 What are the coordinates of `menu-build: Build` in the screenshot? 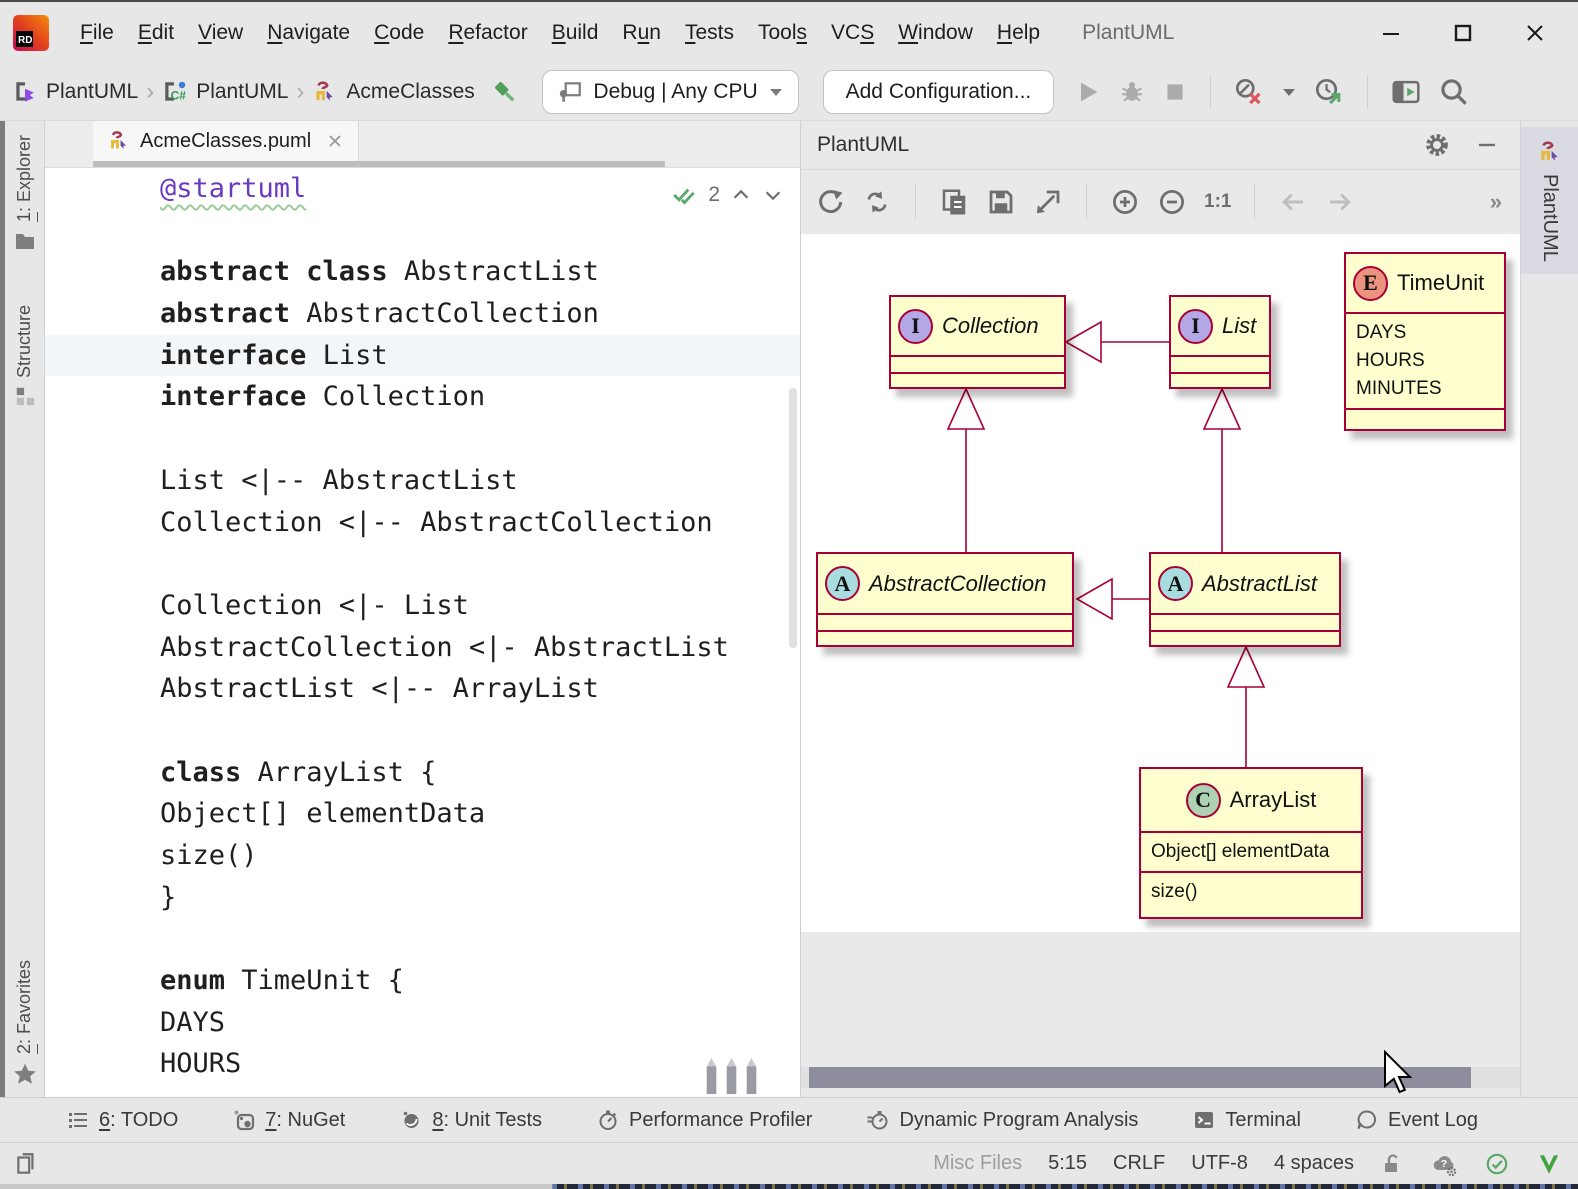 It's located at (575, 33).